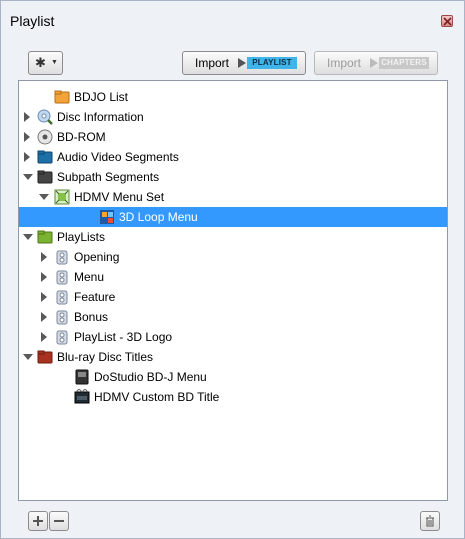 The height and width of the screenshot is (539, 465). What do you see at coordinates (82, 377) in the screenshot?
I see `bdj-title-icon` at bounding box center [82, 377].